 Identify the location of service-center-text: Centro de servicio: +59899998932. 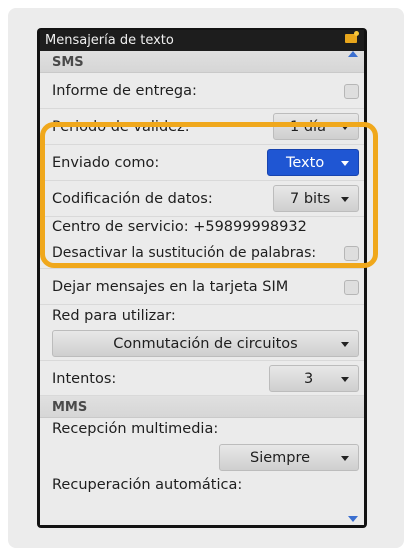
(179, 227).